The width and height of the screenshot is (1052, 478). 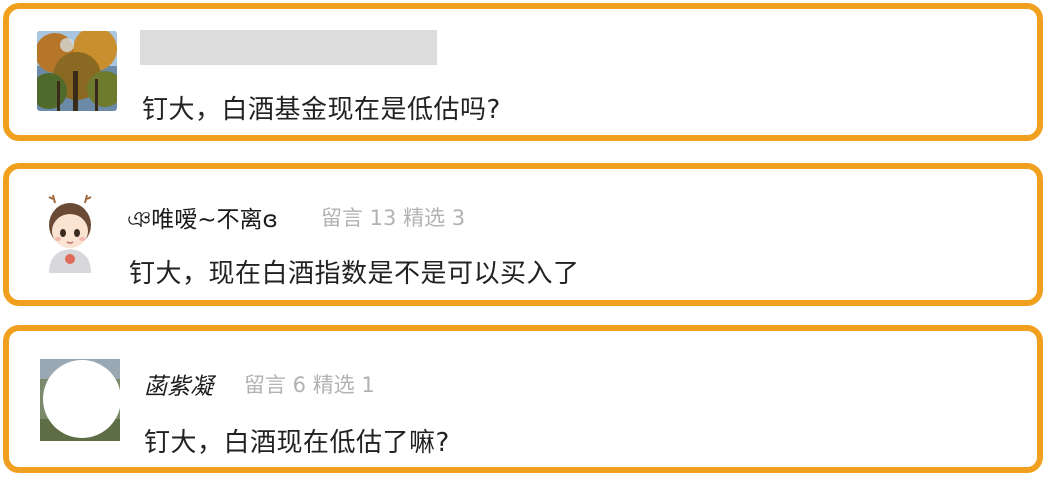 I want to click on username: ঞ唯嗳~不离ɞ, so click(x=202, y=220).